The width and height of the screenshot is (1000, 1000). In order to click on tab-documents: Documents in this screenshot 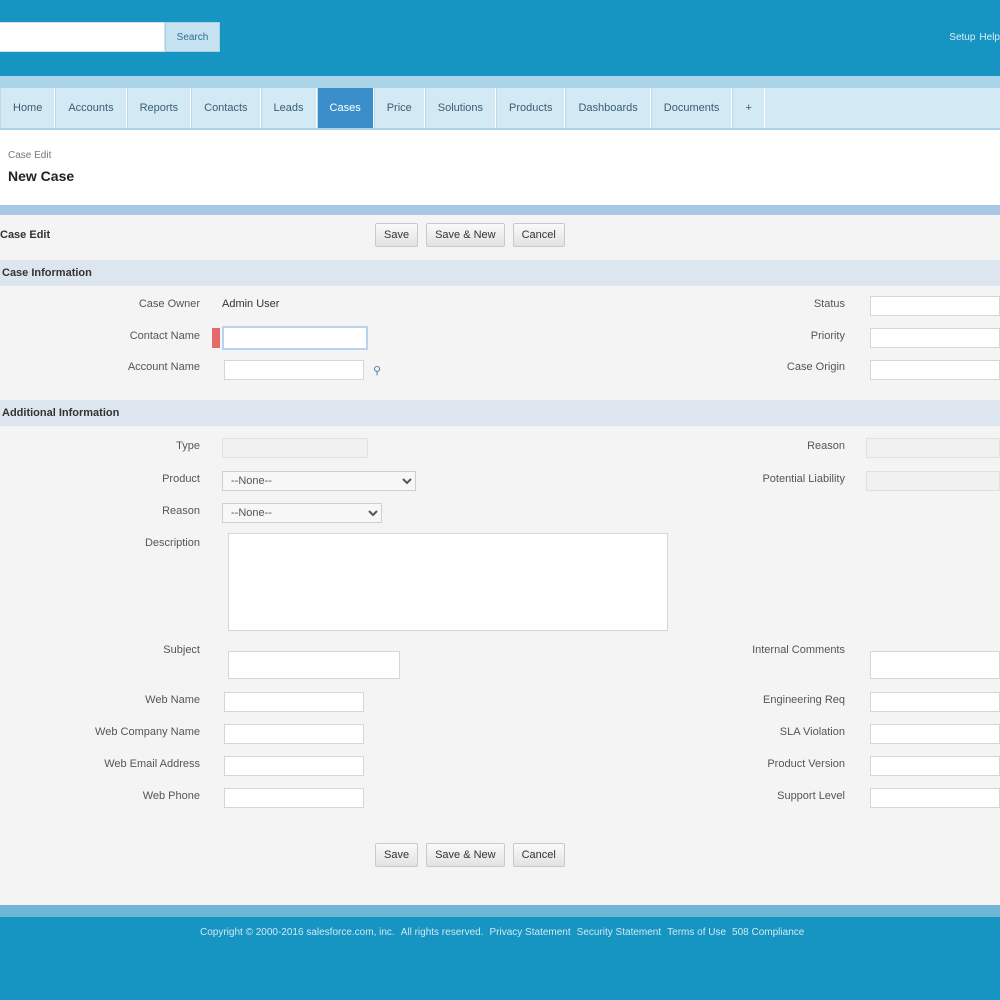, I will do `click(691, 108)`.